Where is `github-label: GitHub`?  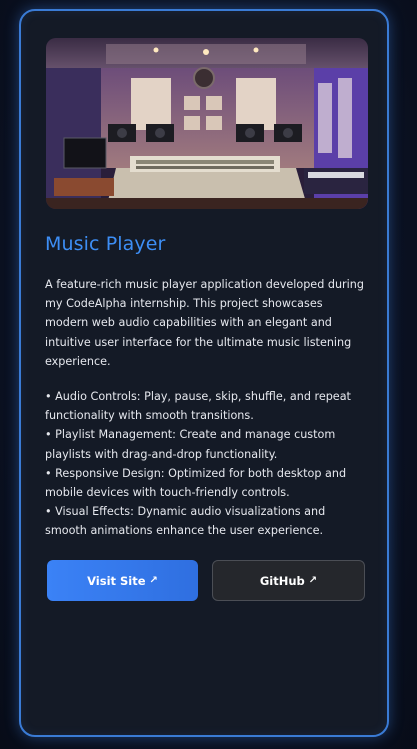
github-label: GitHub is located at coordinates (282, 580).